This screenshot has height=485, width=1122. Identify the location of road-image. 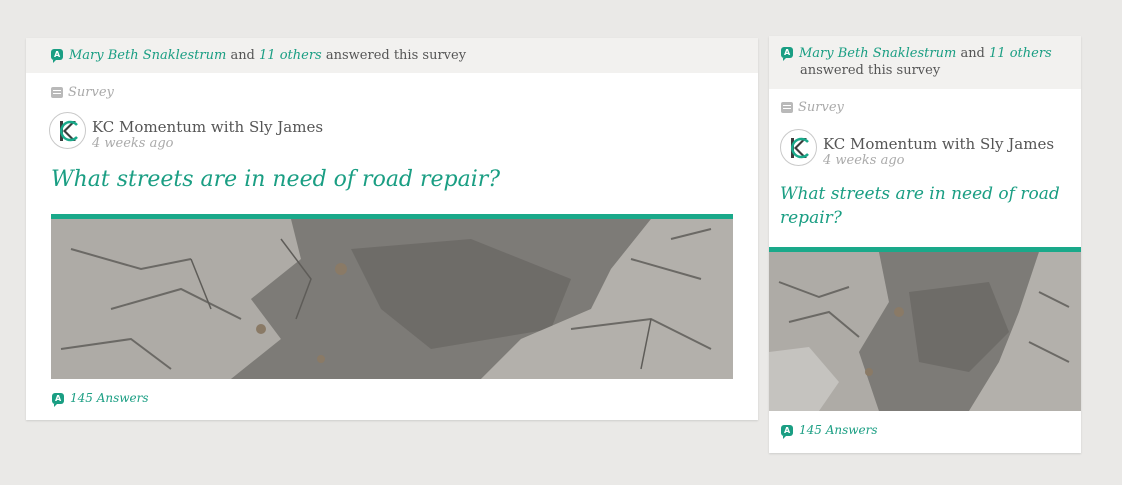
(925, 331).